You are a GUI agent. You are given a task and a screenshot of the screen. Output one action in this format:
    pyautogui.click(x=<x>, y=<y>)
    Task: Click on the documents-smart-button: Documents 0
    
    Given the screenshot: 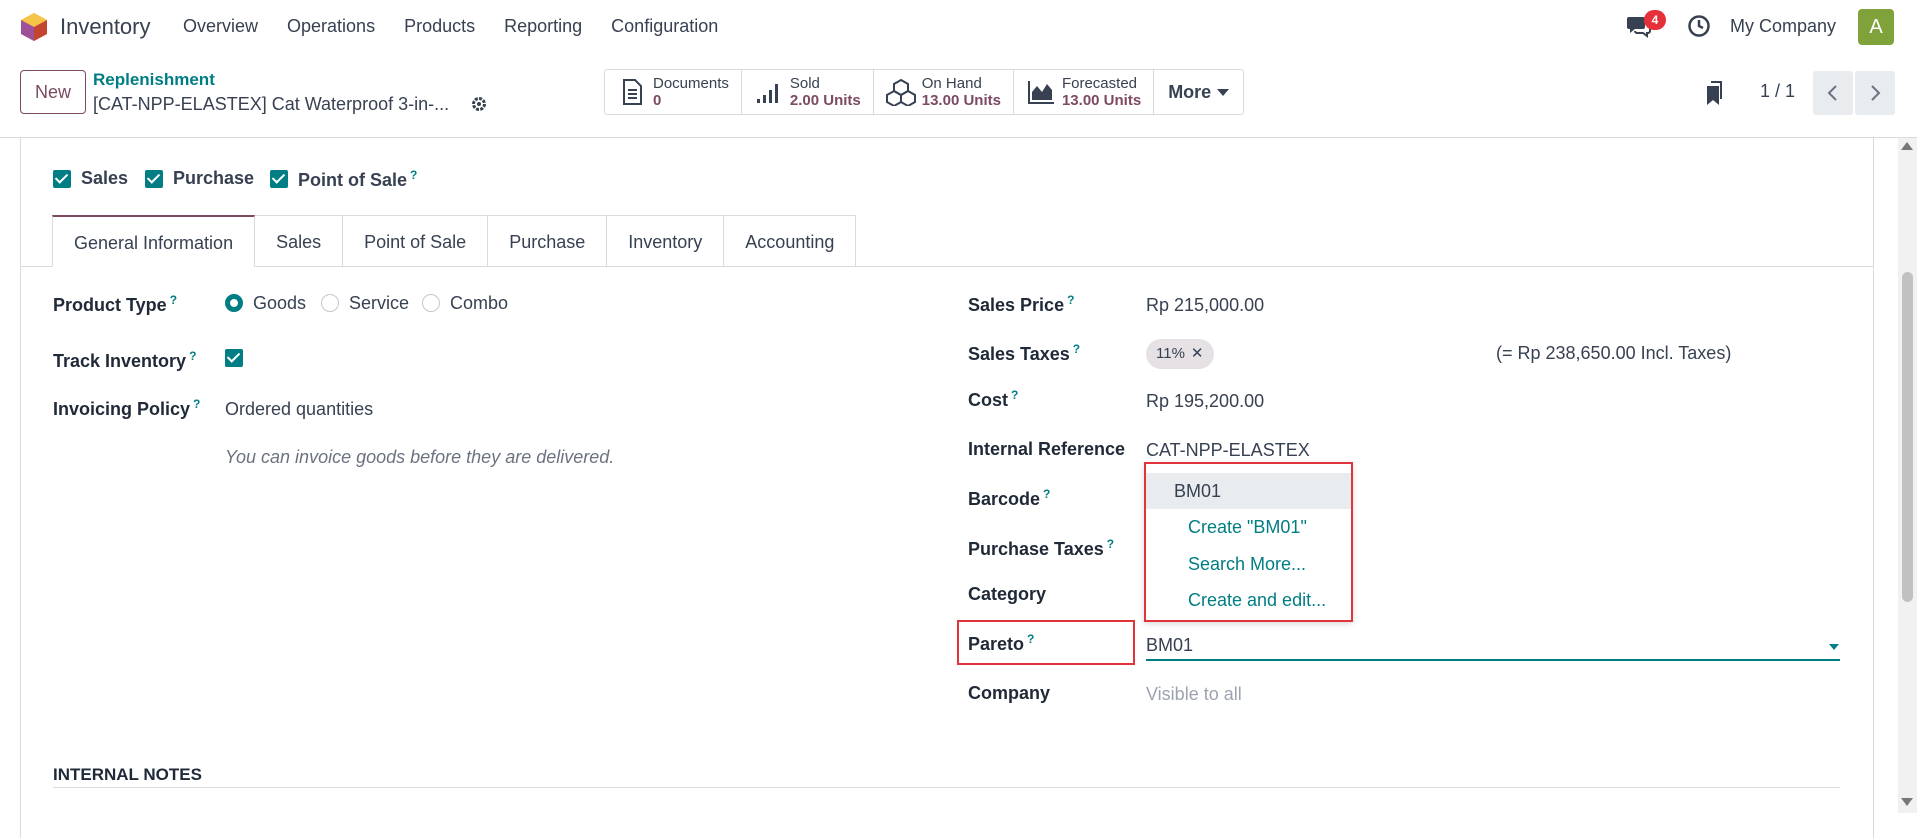 What is the action you would take?
    pyautogui.click(x=673, y=92)
    